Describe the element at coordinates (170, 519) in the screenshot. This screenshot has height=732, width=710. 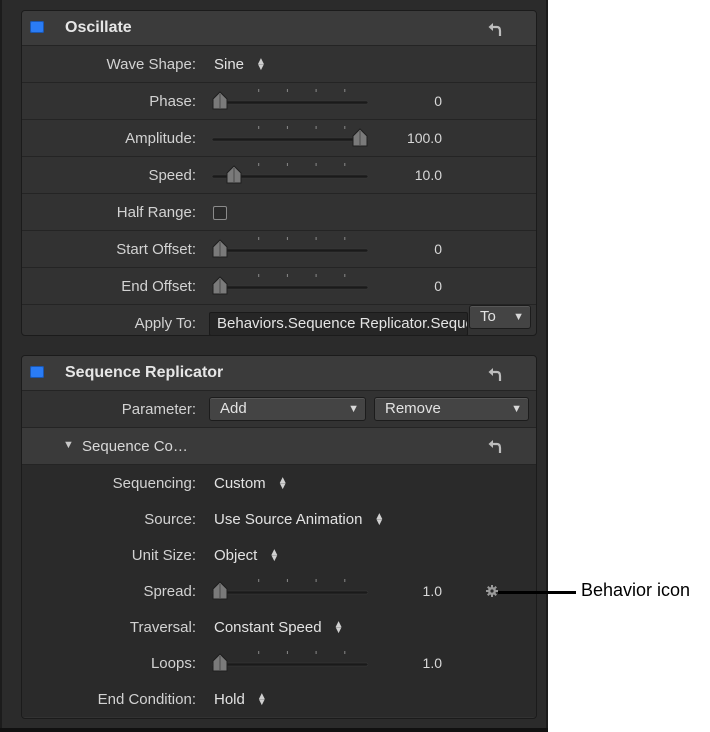
I see `source-label: Source:` at that location.